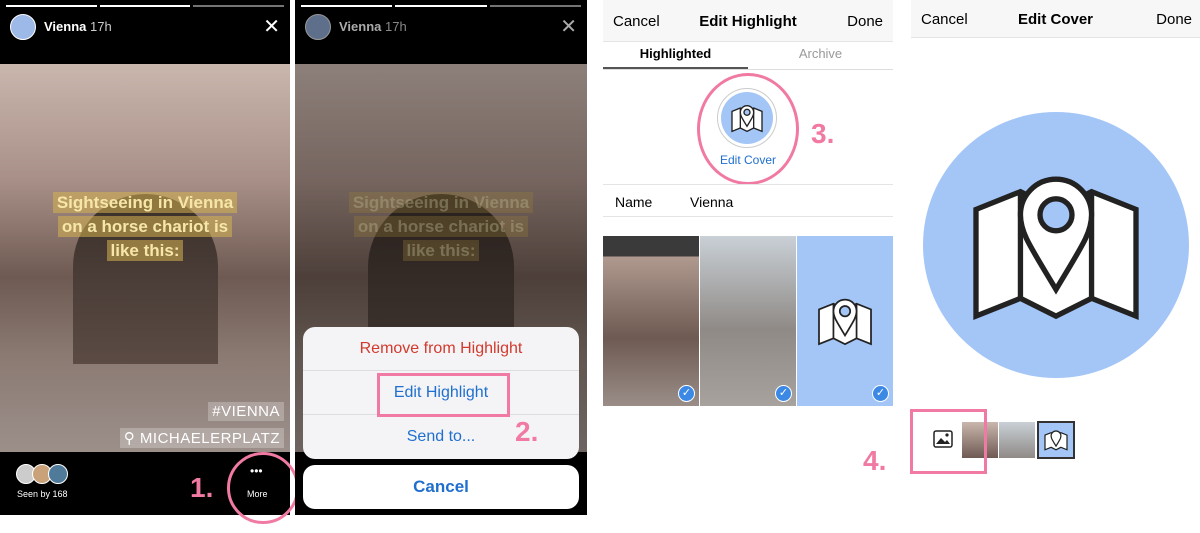  Describe the element at coordinates (823, 133) in the screenshot. I see `step-3-label: 3.` at that location.